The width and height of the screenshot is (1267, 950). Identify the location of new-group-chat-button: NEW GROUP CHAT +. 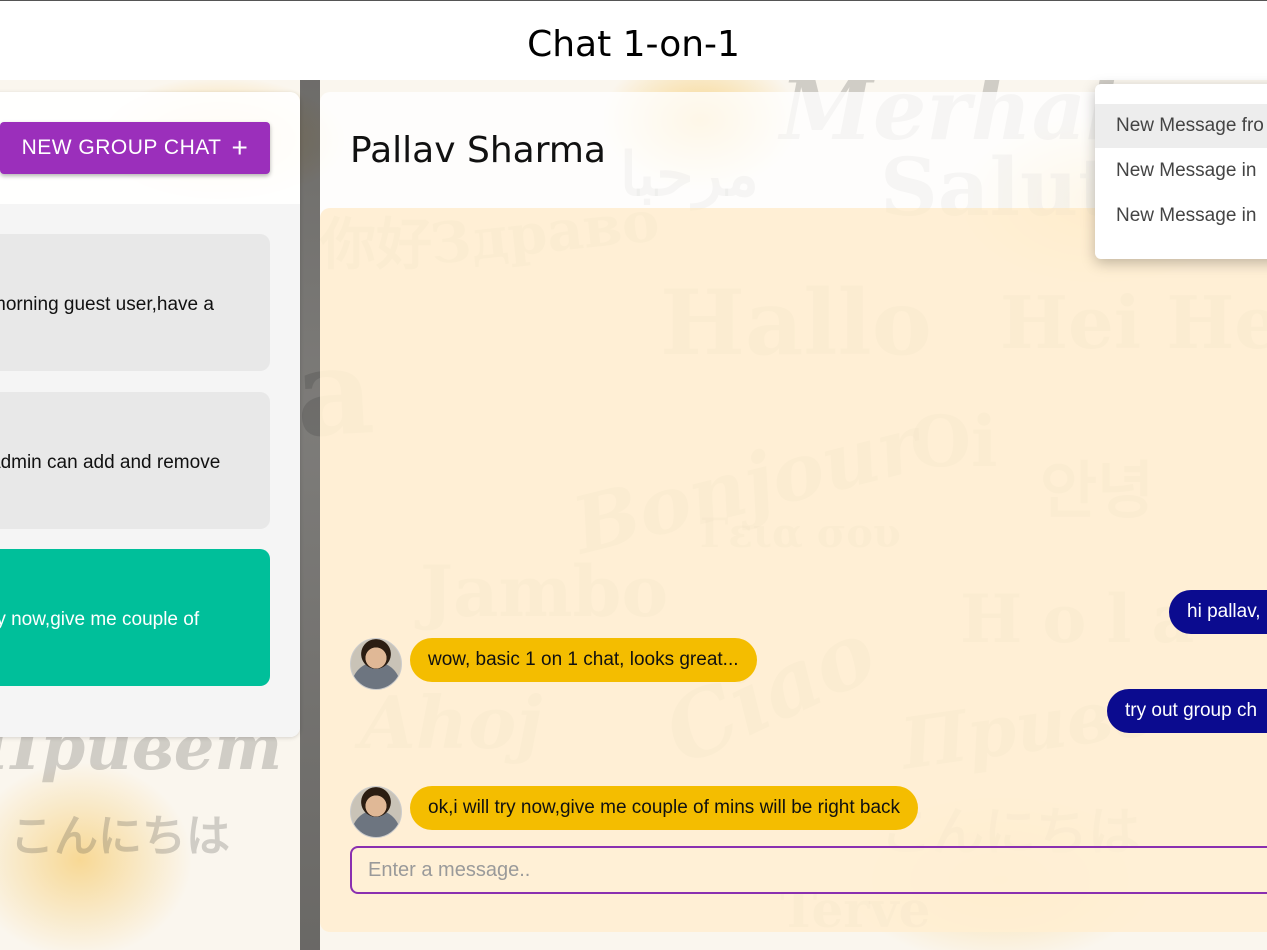
(135, 148).